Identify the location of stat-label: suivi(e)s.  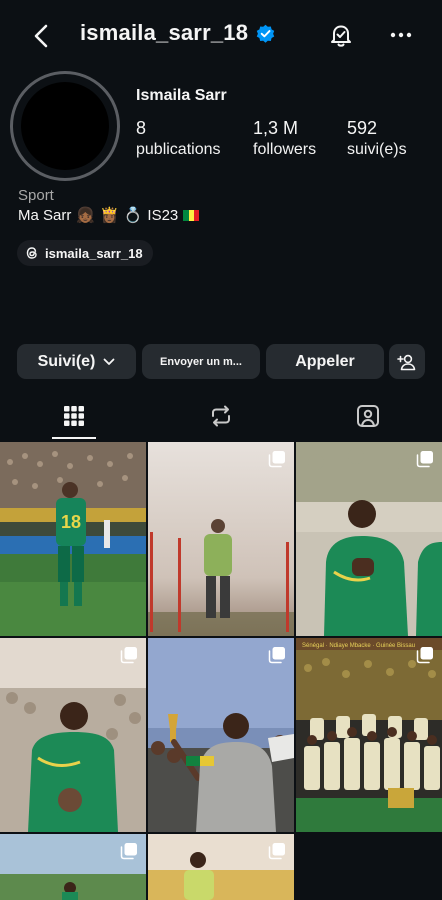
(377, 149).